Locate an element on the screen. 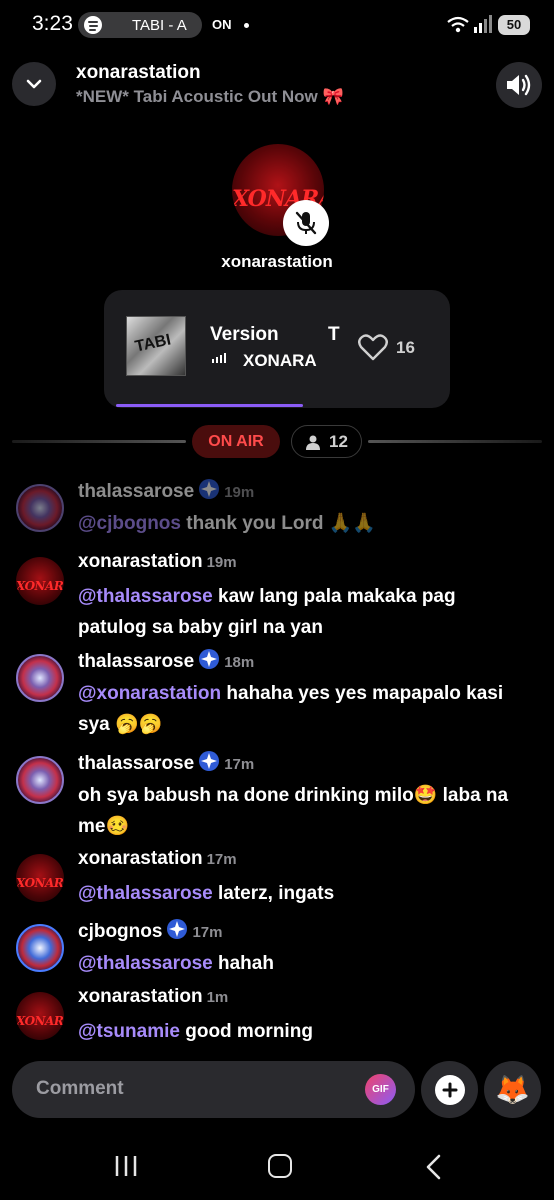  track-title: Version is located at coordinates (244, 334).